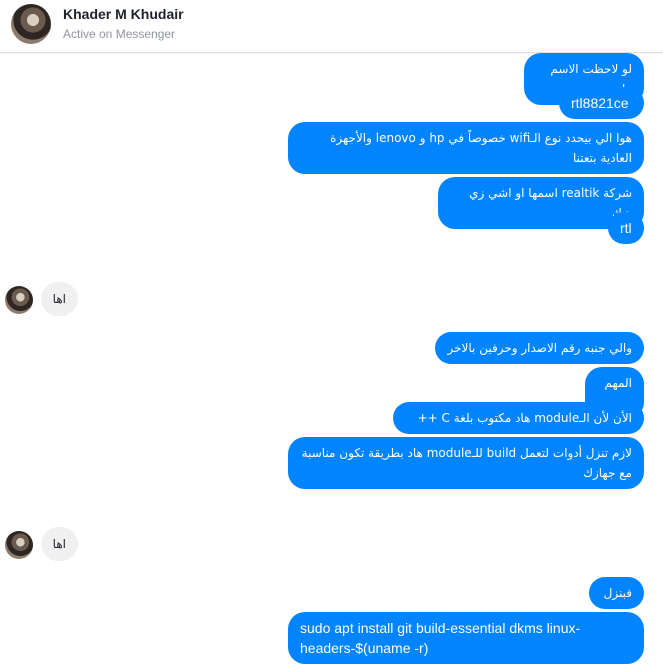  Describe the element at coordinates (31, 24) in the screenshot. I see `contact-avatar` at that location.